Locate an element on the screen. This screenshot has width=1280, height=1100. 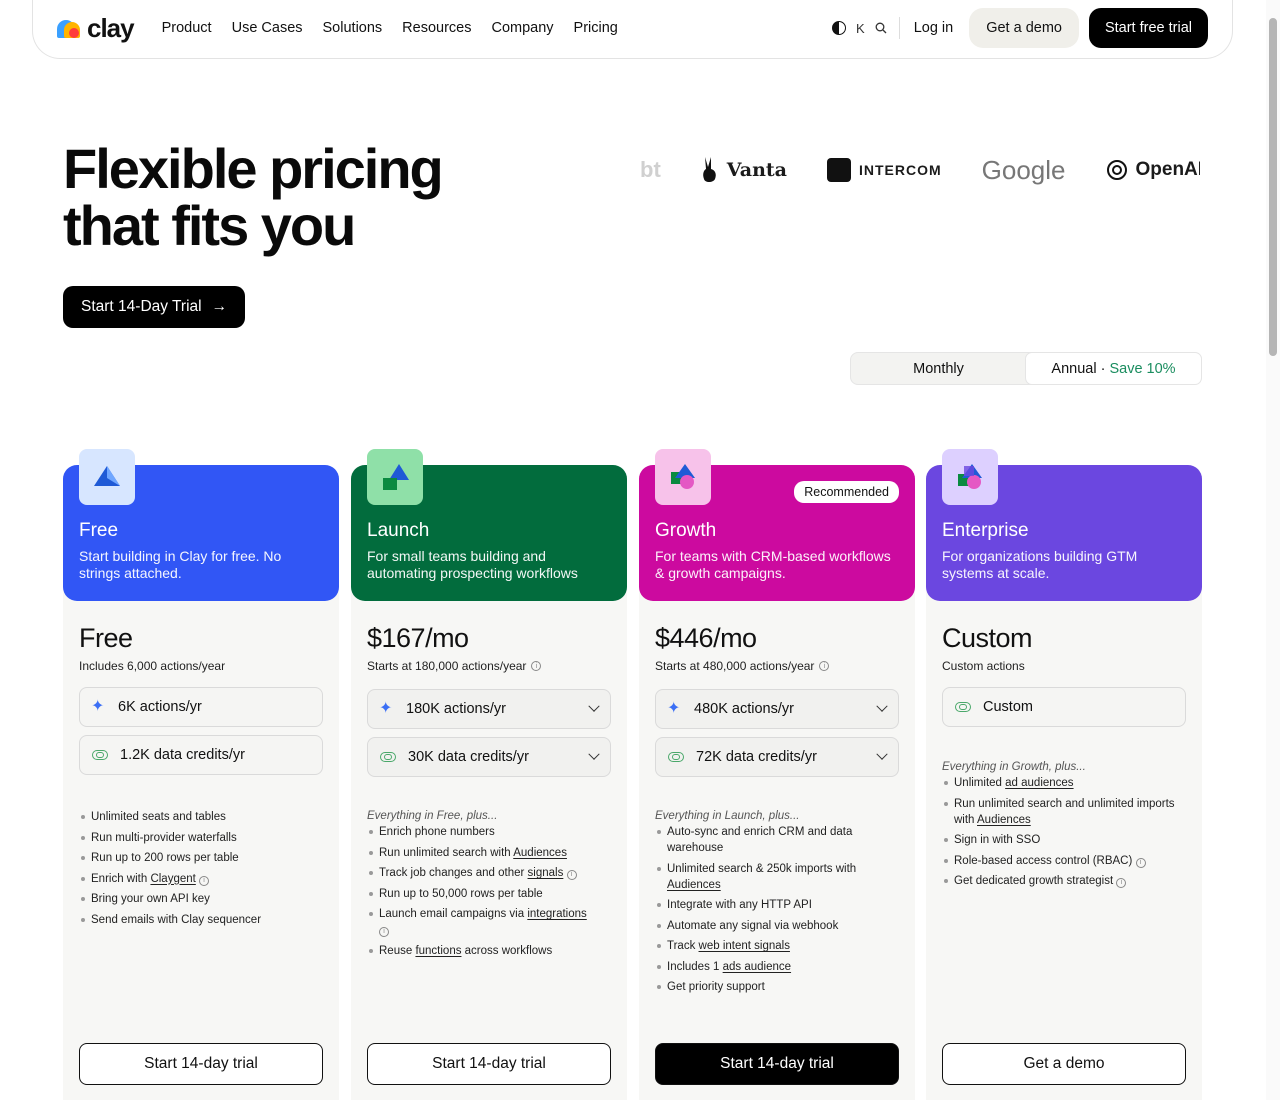
start-trial-button-growth: Start 14-day trial is located at coordinates (777, 1064).